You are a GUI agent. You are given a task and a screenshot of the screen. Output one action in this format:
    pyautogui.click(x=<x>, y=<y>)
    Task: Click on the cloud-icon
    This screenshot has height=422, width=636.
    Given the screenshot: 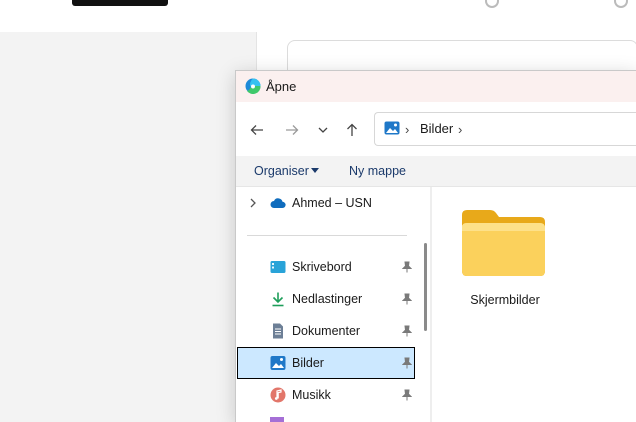 What is the action you would take?
    pyautogui.click(x=278, y=203)
    